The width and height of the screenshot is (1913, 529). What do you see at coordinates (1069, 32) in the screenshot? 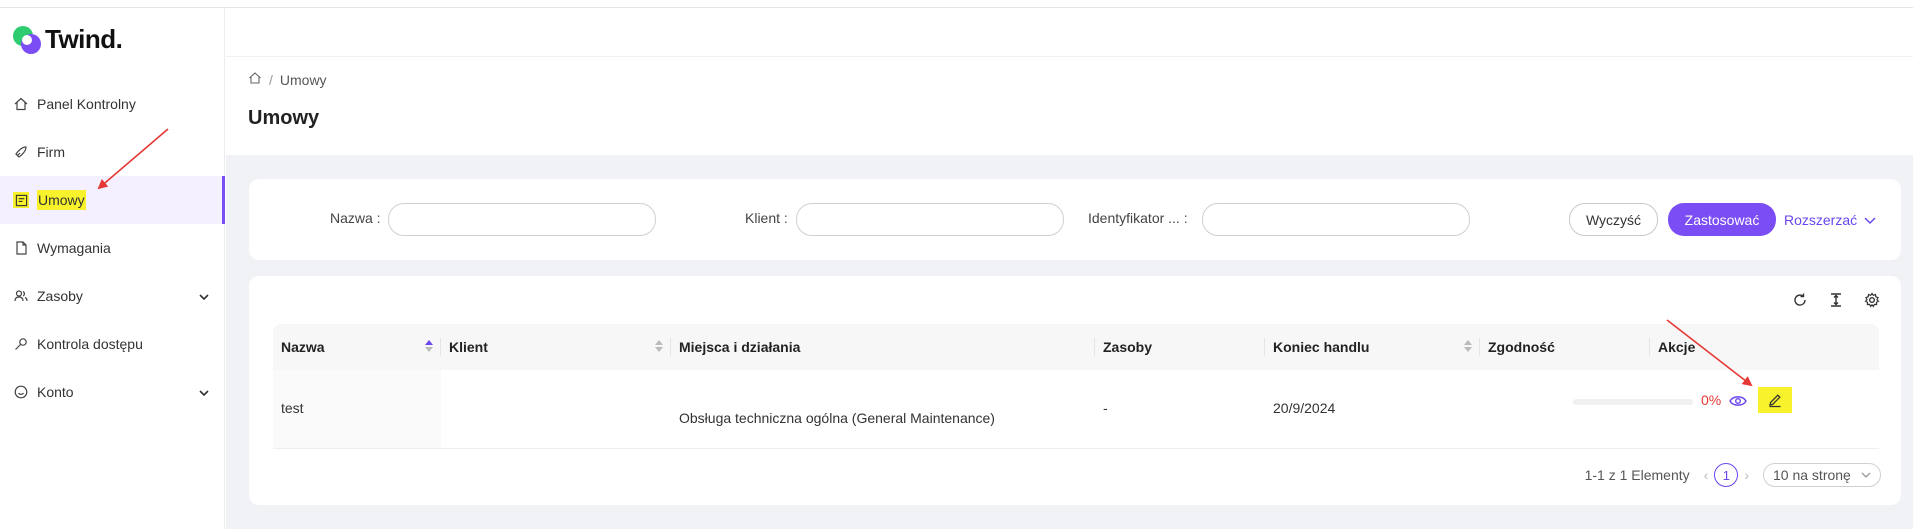
I see `top-bar` at bounding box center [1069, 32].